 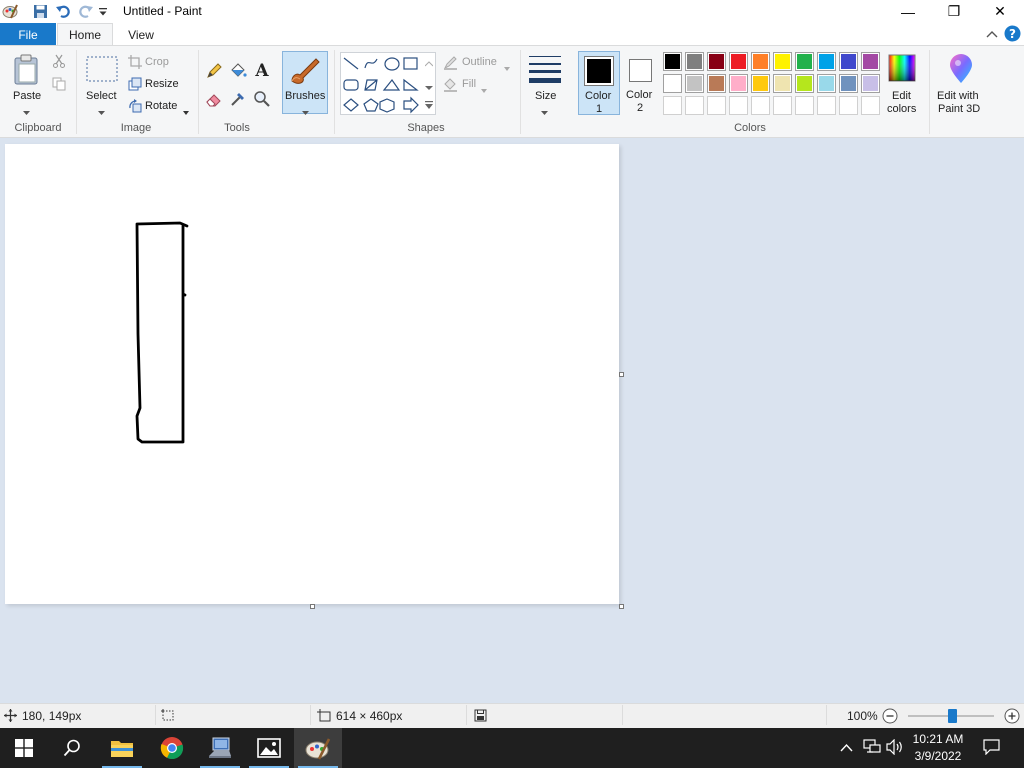 What do you see at coordinates (86, 12) in the screenshot?
I see `redo-icon` at bounding box center [86, 12].